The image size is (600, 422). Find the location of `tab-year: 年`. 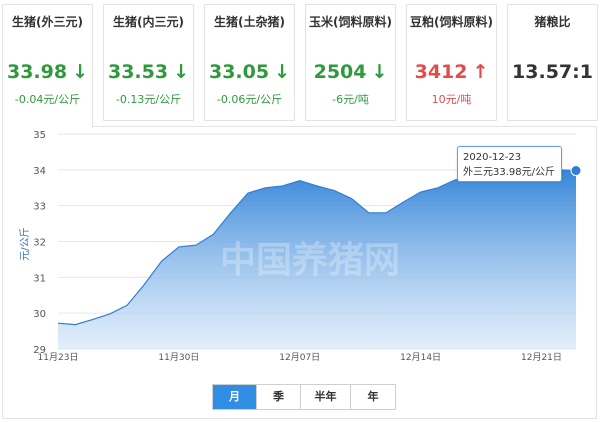

tab-year: 年 is located at coordinates (373, 397).